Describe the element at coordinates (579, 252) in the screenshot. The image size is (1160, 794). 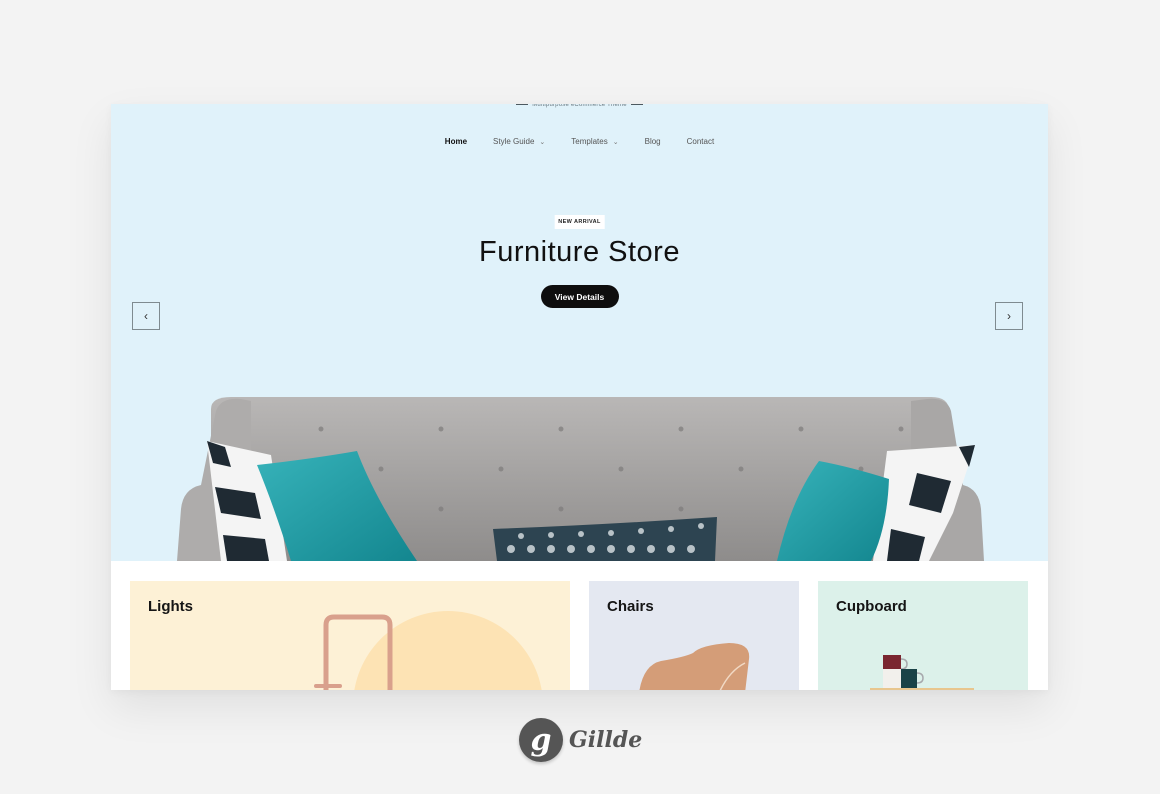
I see `hero-title: Furniture Store` at that location.